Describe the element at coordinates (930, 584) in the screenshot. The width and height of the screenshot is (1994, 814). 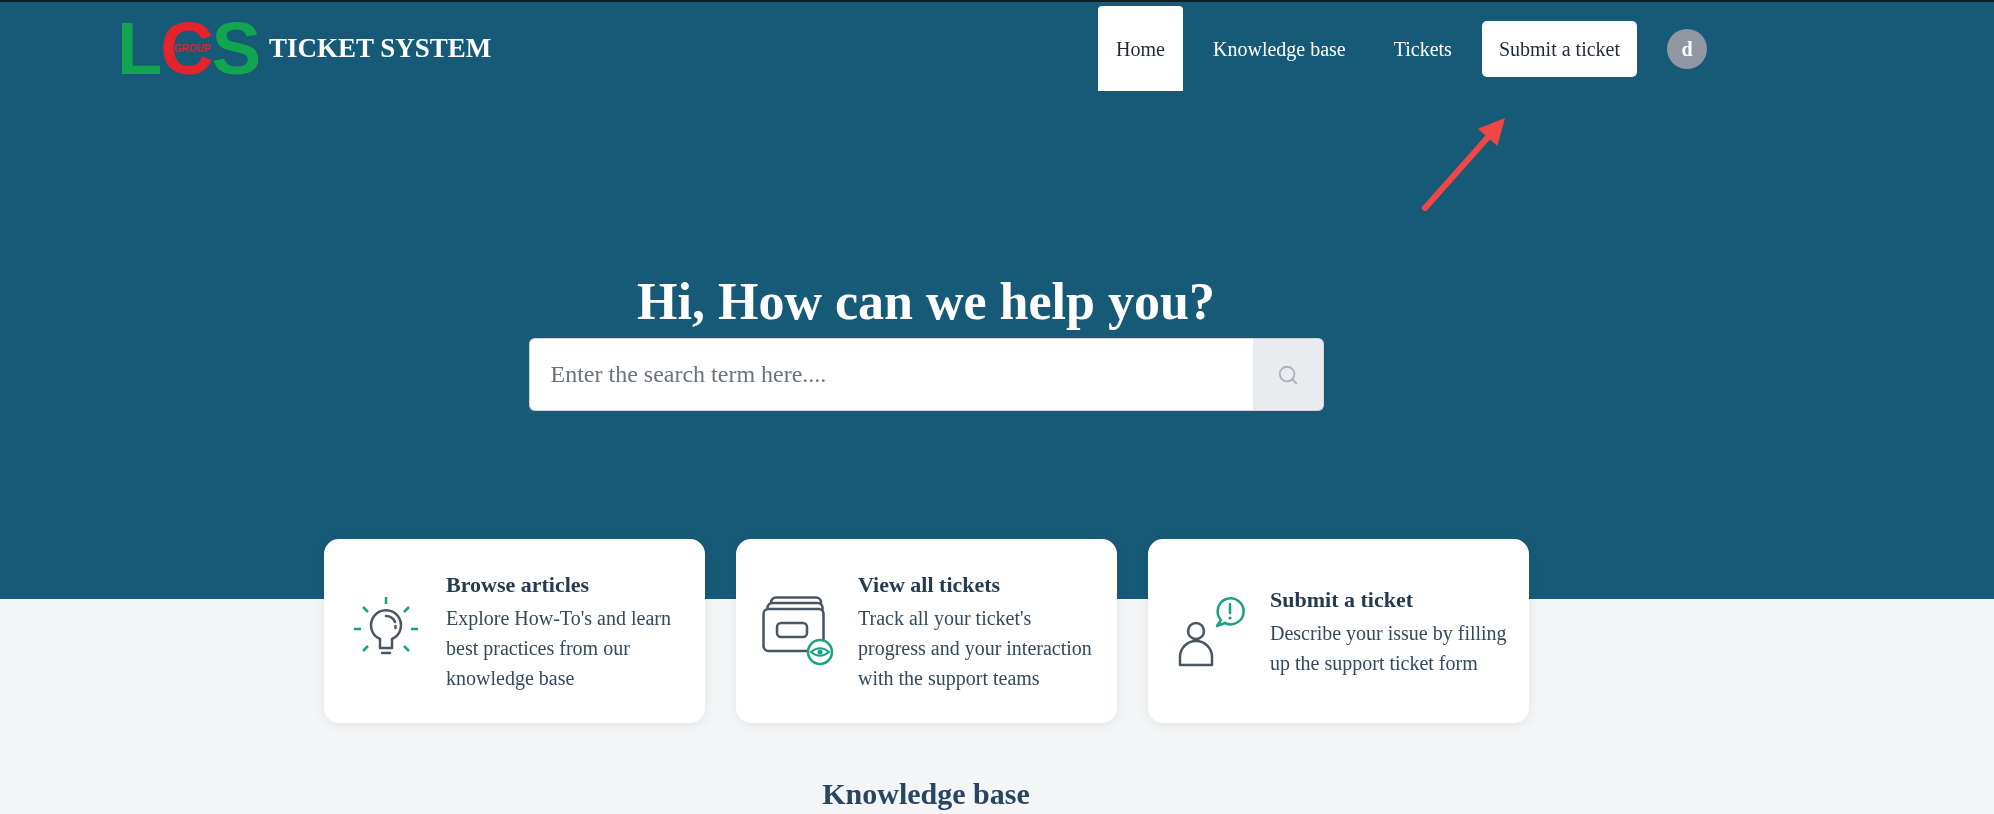
I see `card-title: View all tickets` at that location.